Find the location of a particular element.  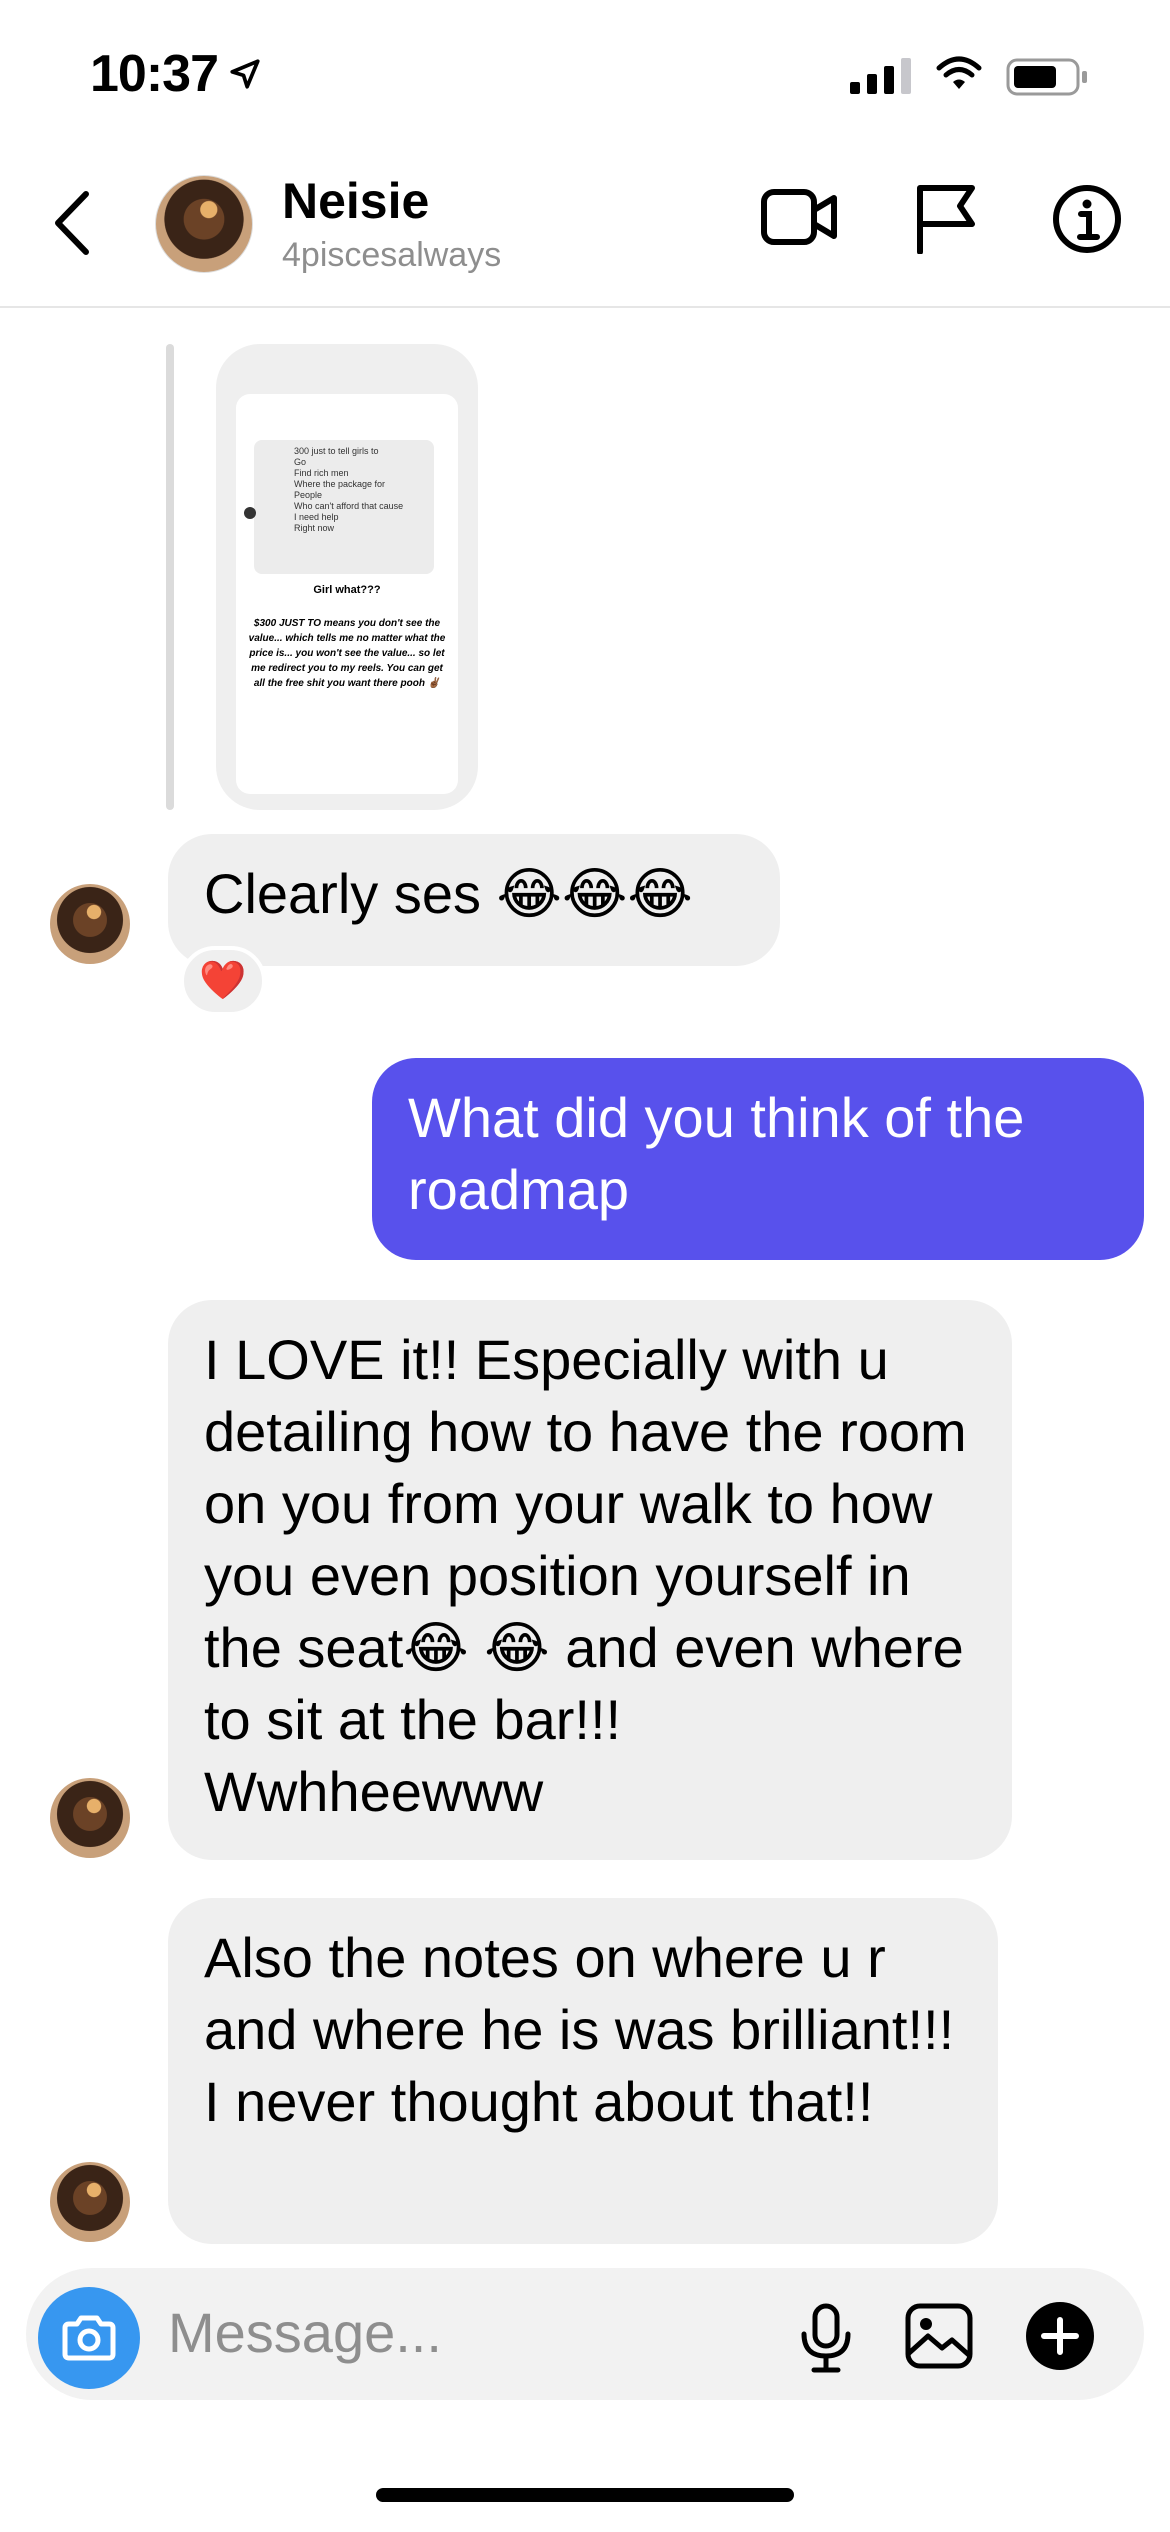

message-bubble-incoming: Clearly ses 😂😂😂 is located at coordinates (474, 900).